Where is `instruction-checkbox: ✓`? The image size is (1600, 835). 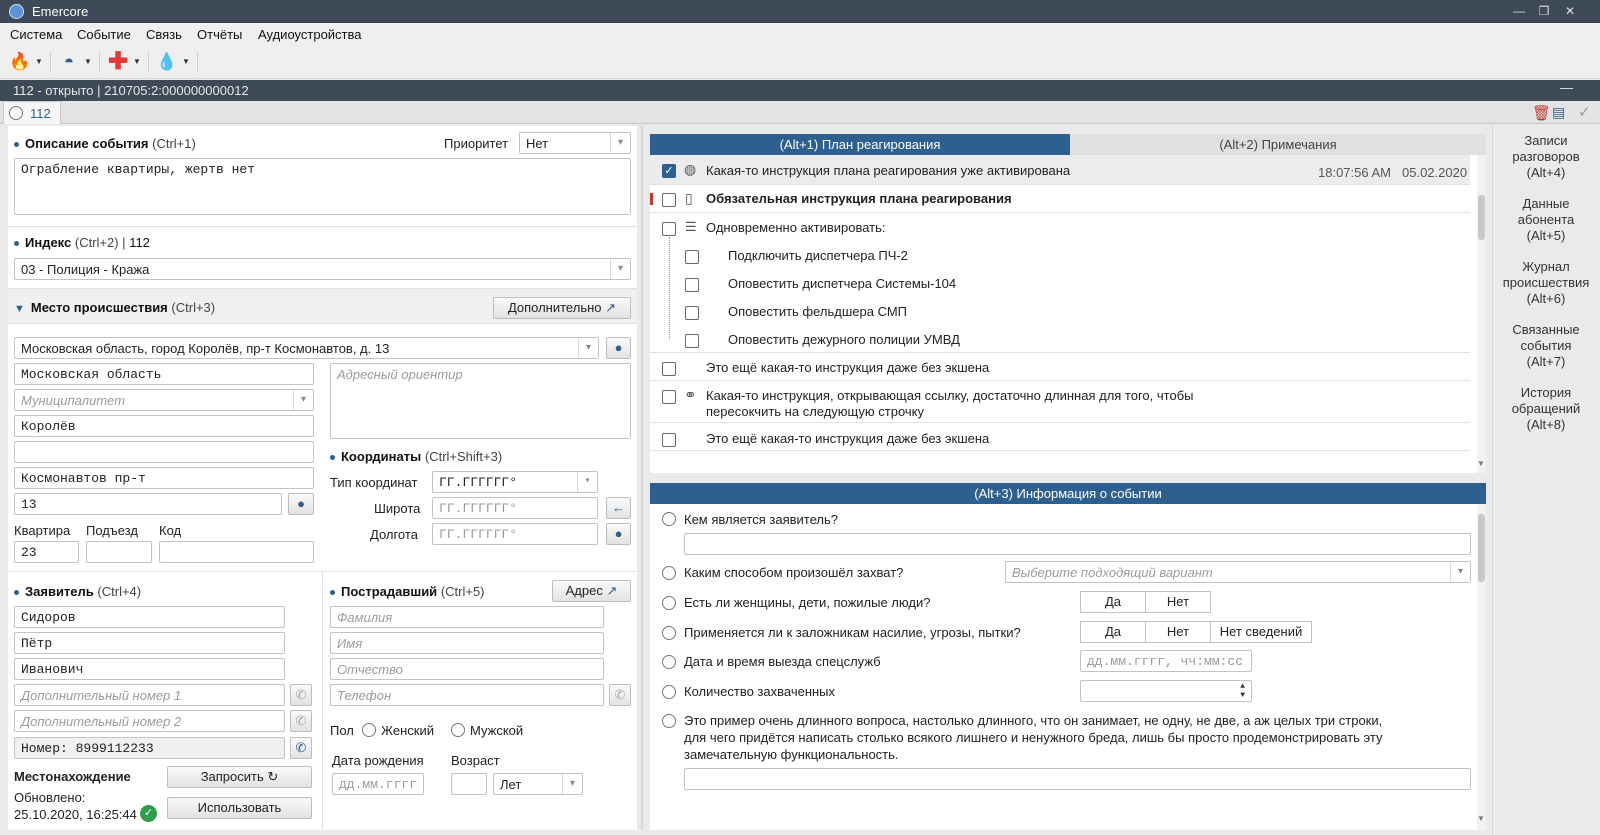 instruction-checkbox: ✓ is located at coordinates (669, 171).